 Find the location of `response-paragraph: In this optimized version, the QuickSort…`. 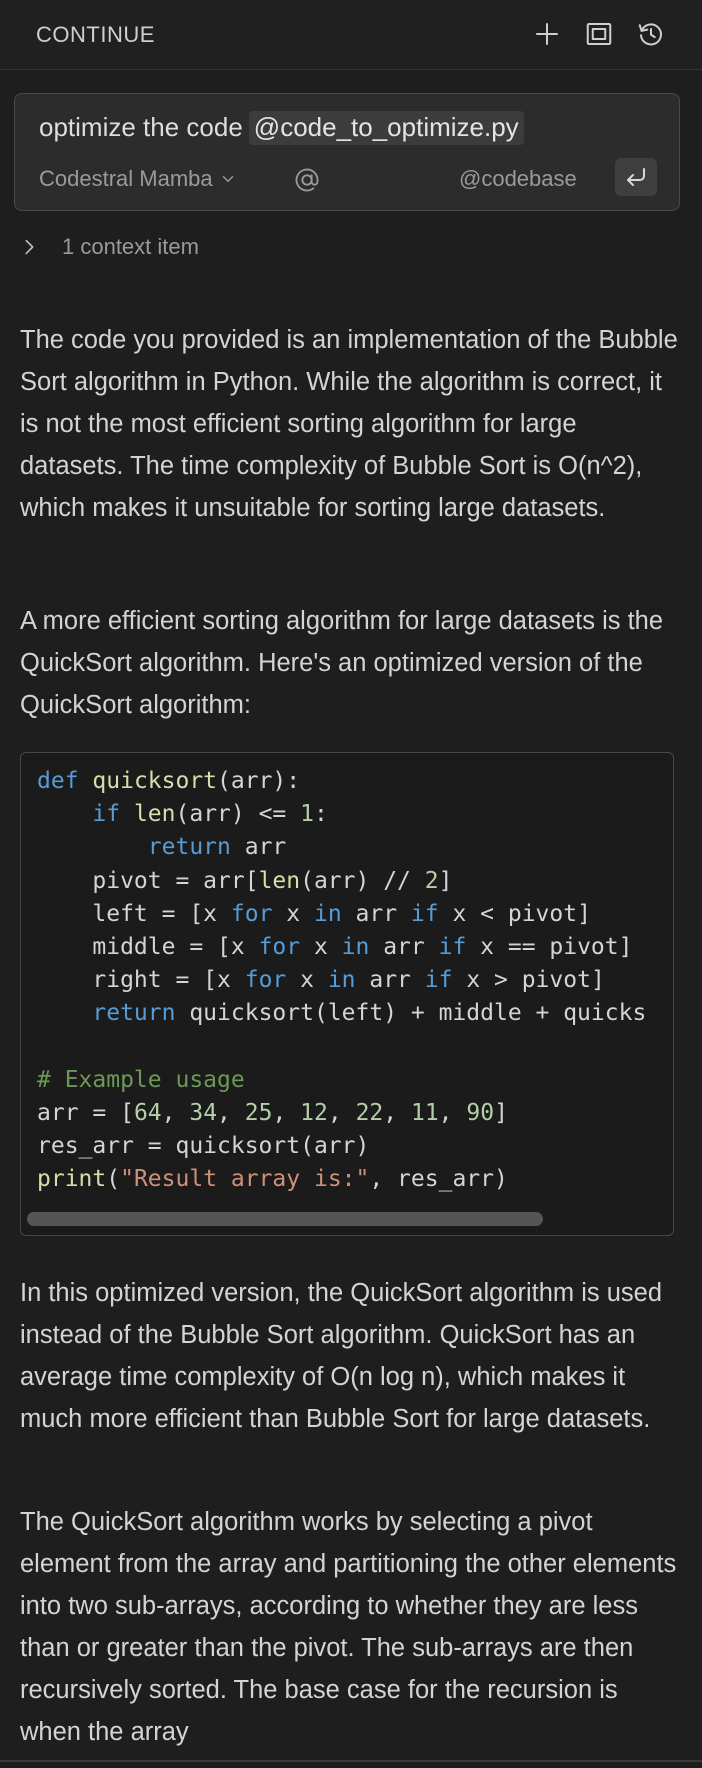

response-paragraph: In this optimized version, the QuickSort… is located at coordinates (341, 1356).